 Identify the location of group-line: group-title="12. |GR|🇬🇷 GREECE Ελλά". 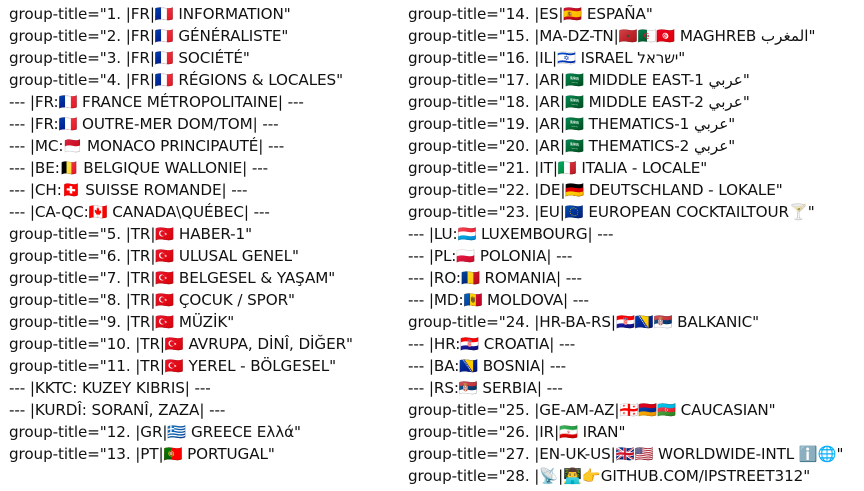
(155, 432).